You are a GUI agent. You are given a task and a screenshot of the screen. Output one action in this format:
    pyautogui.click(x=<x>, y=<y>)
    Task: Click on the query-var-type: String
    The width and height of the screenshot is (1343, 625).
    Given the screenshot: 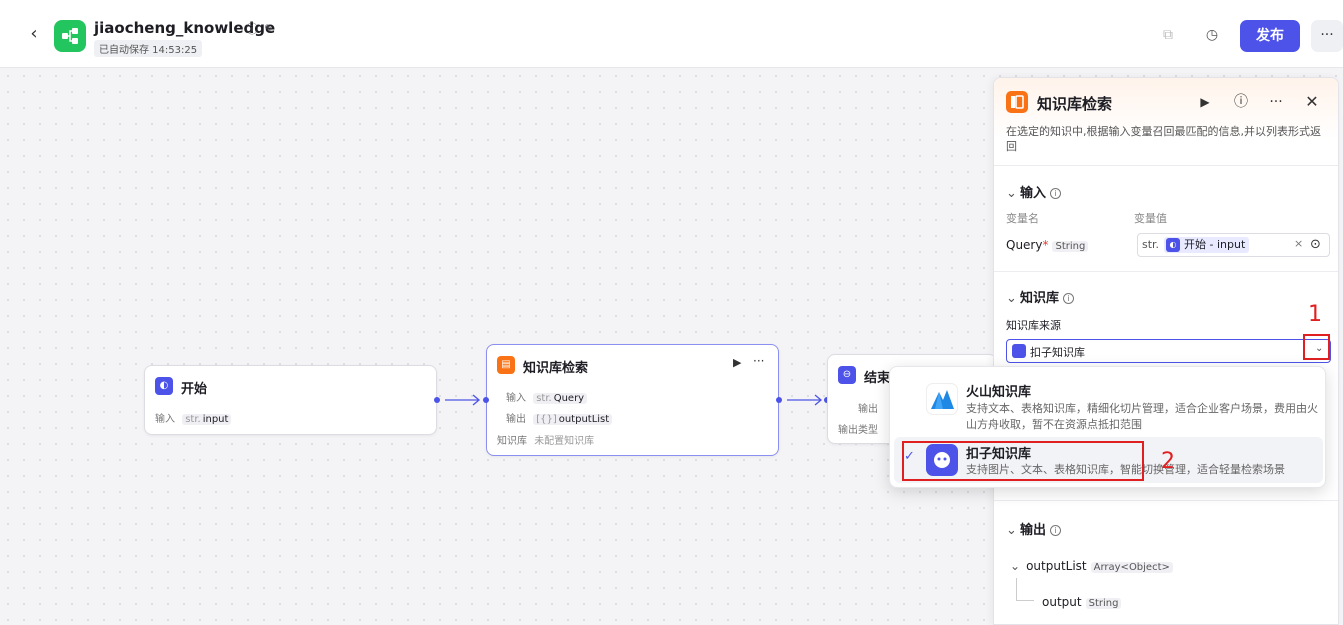 What is the action you would take?
    pyautogui.click(x=1070, y=246)
    